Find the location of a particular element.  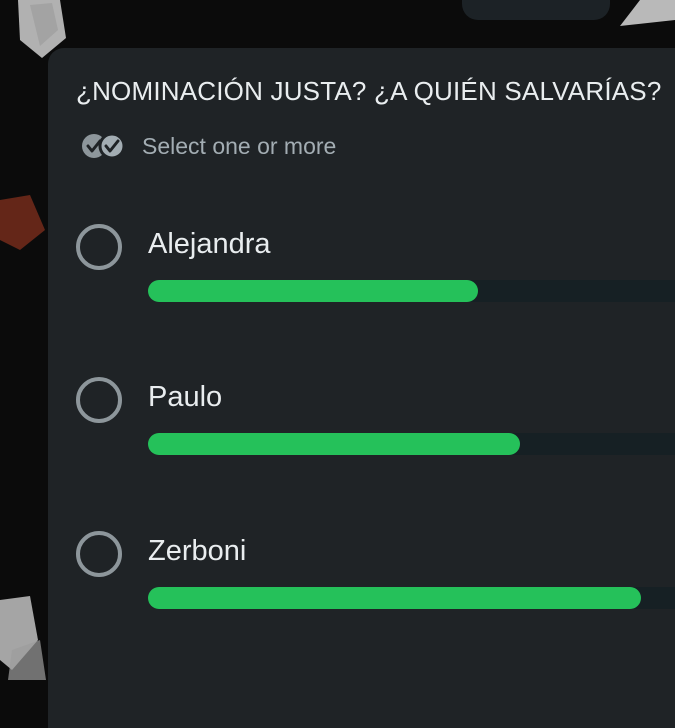

poll-question: ¿NOMINACIÓN JUSTA? ¿A QUIÉN SALVARÍAS? is located at coordinates (369, 91).